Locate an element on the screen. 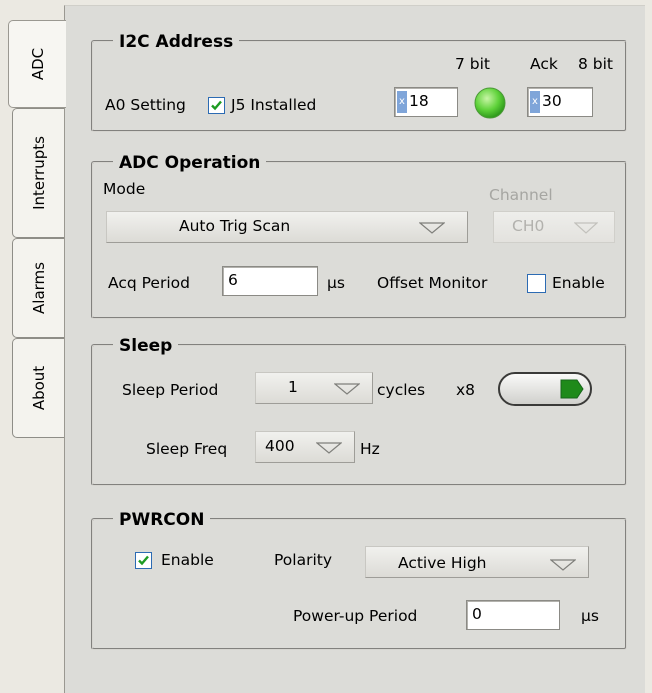 The height and width of the screenshot is (693, 652). acq-period-unit: µs is located at coordinates (336, 283).